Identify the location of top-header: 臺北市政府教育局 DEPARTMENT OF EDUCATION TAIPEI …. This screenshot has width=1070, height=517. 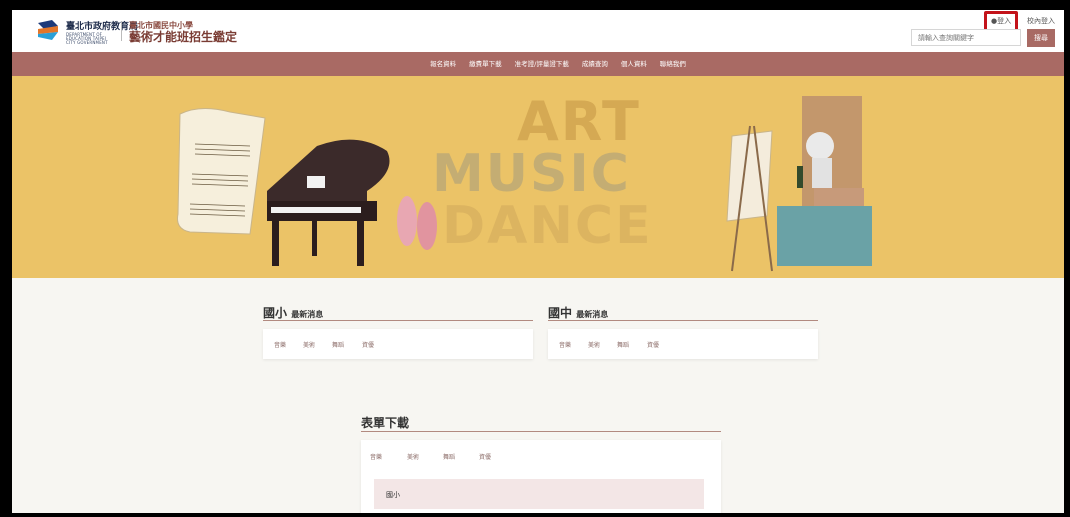
(538, 31).